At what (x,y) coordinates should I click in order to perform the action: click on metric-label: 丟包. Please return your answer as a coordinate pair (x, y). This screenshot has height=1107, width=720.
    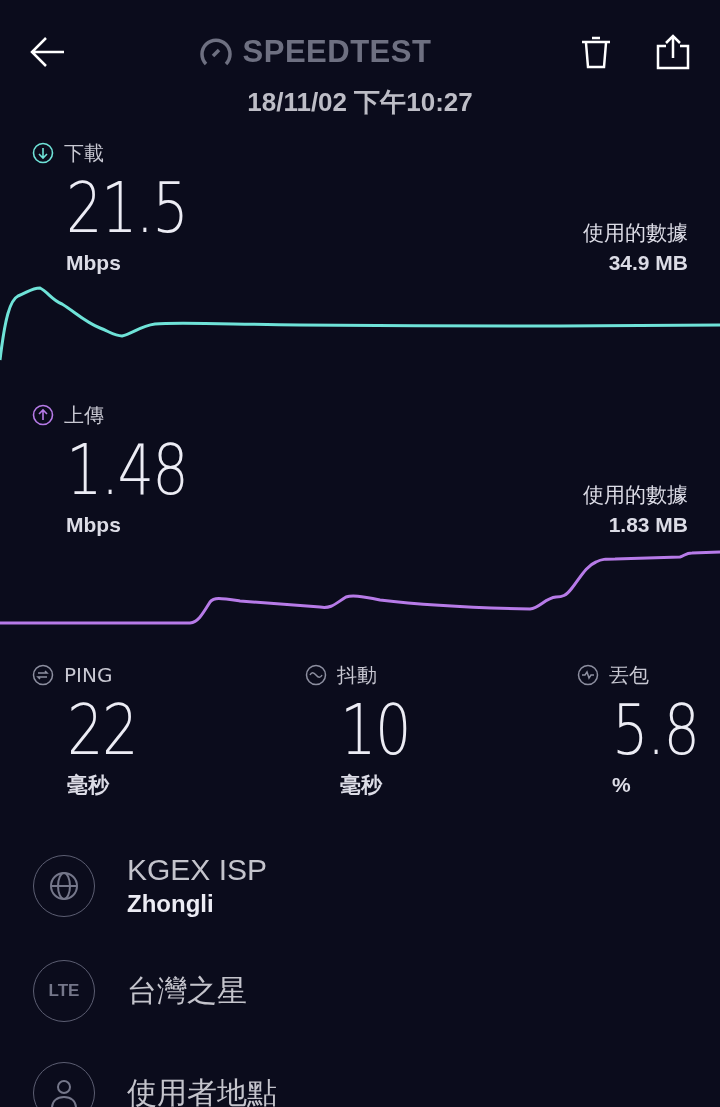
    Looking at the image, I should click on (629, 675).